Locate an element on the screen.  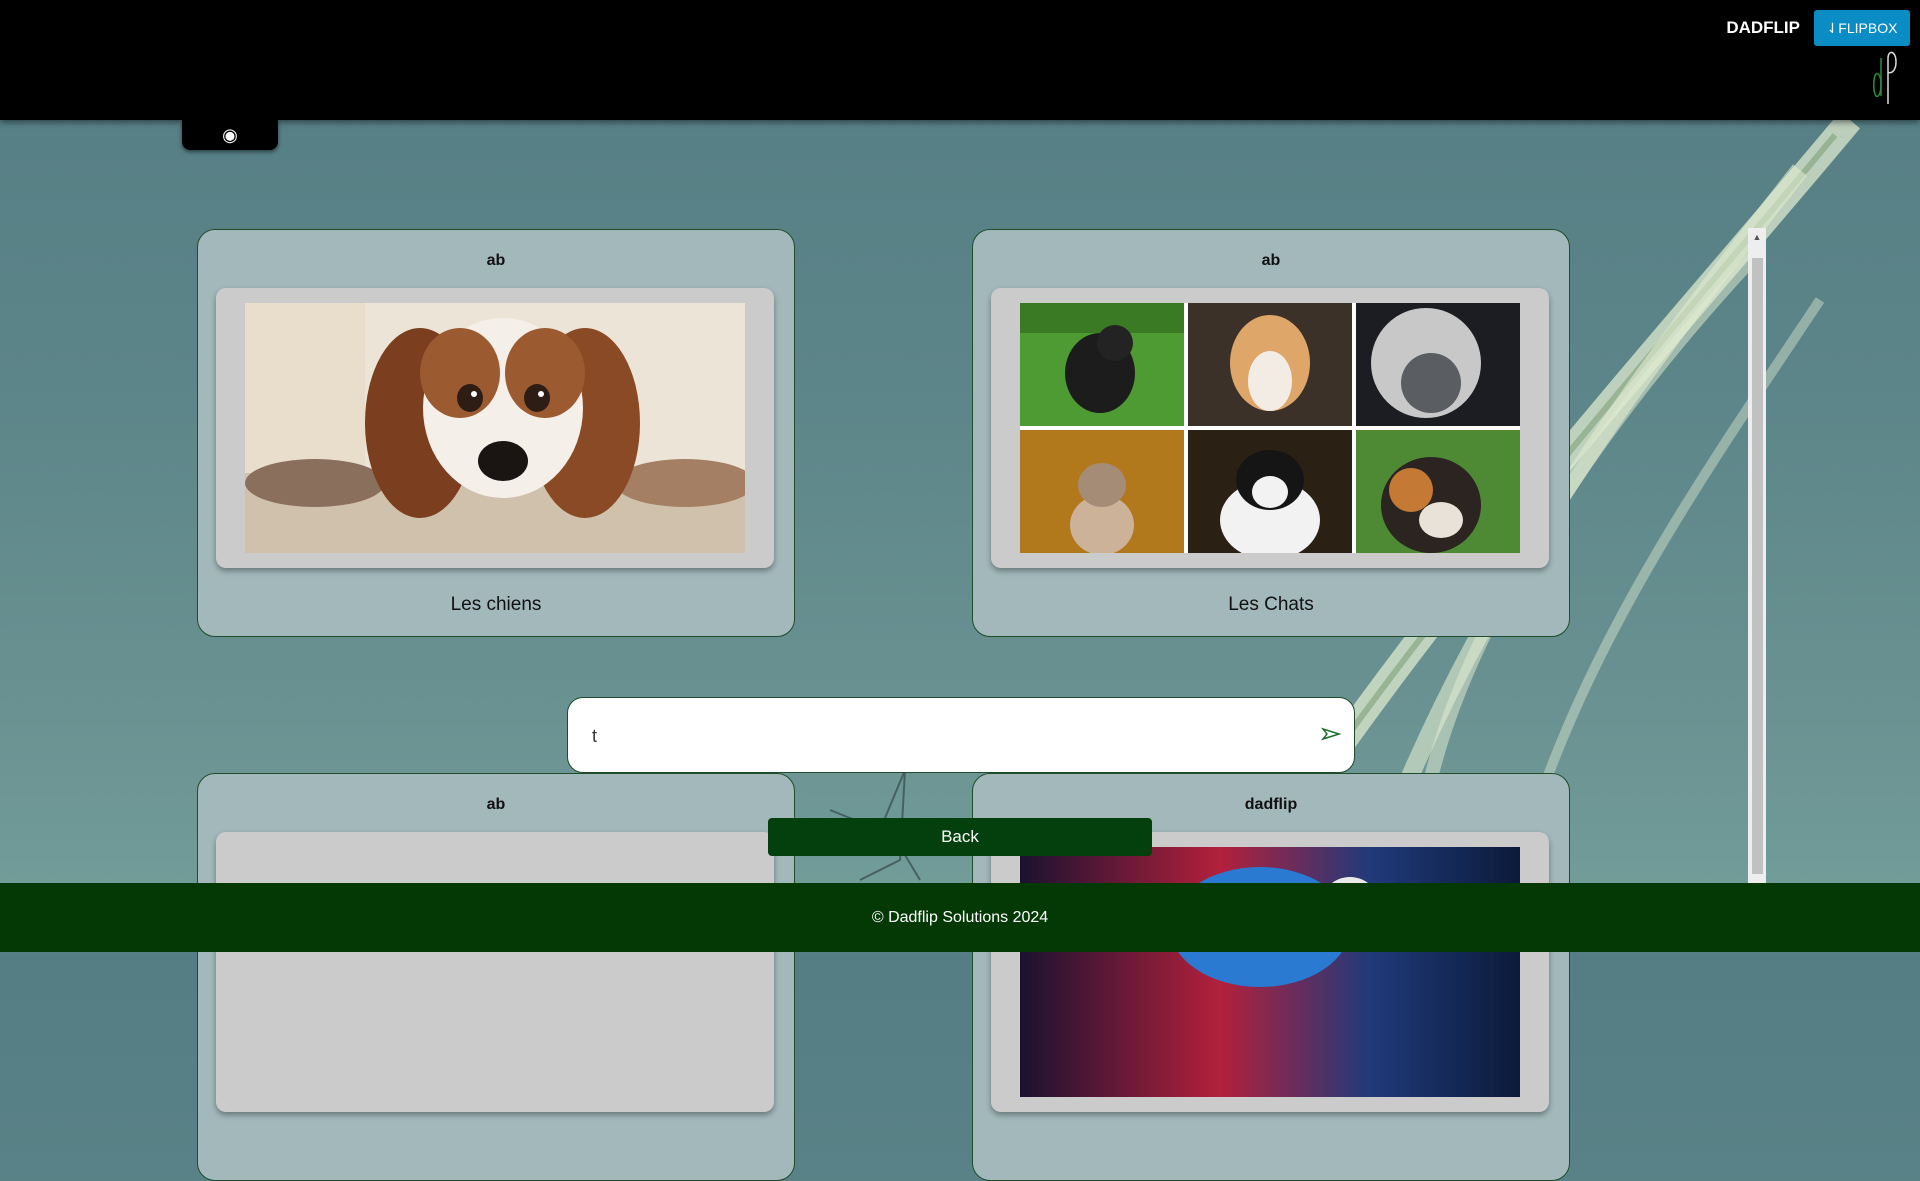
copyright-text: © Dadflip Solutions 2024 is located at coordinates (960, 917).